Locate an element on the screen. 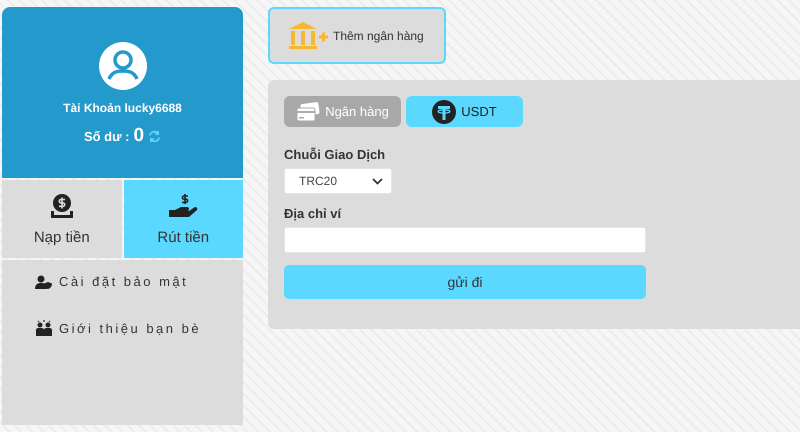 This screenshot has height=432, width=800. tether-icon is located at coordinates (444, 112).